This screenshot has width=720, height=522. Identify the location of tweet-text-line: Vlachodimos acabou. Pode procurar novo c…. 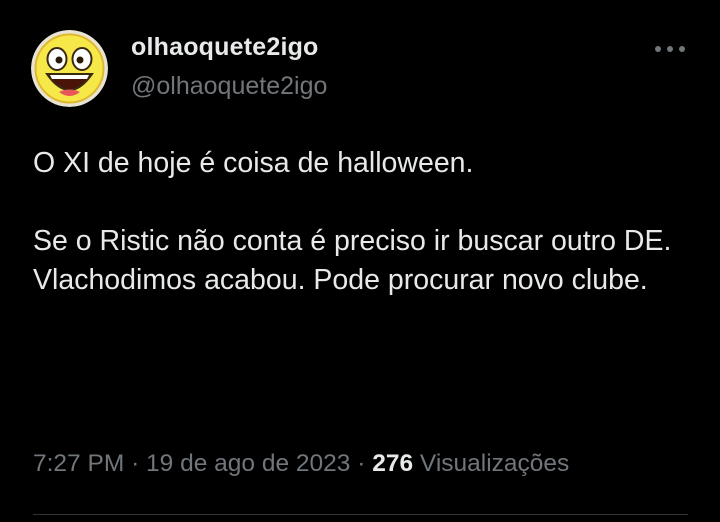
(340, 280).